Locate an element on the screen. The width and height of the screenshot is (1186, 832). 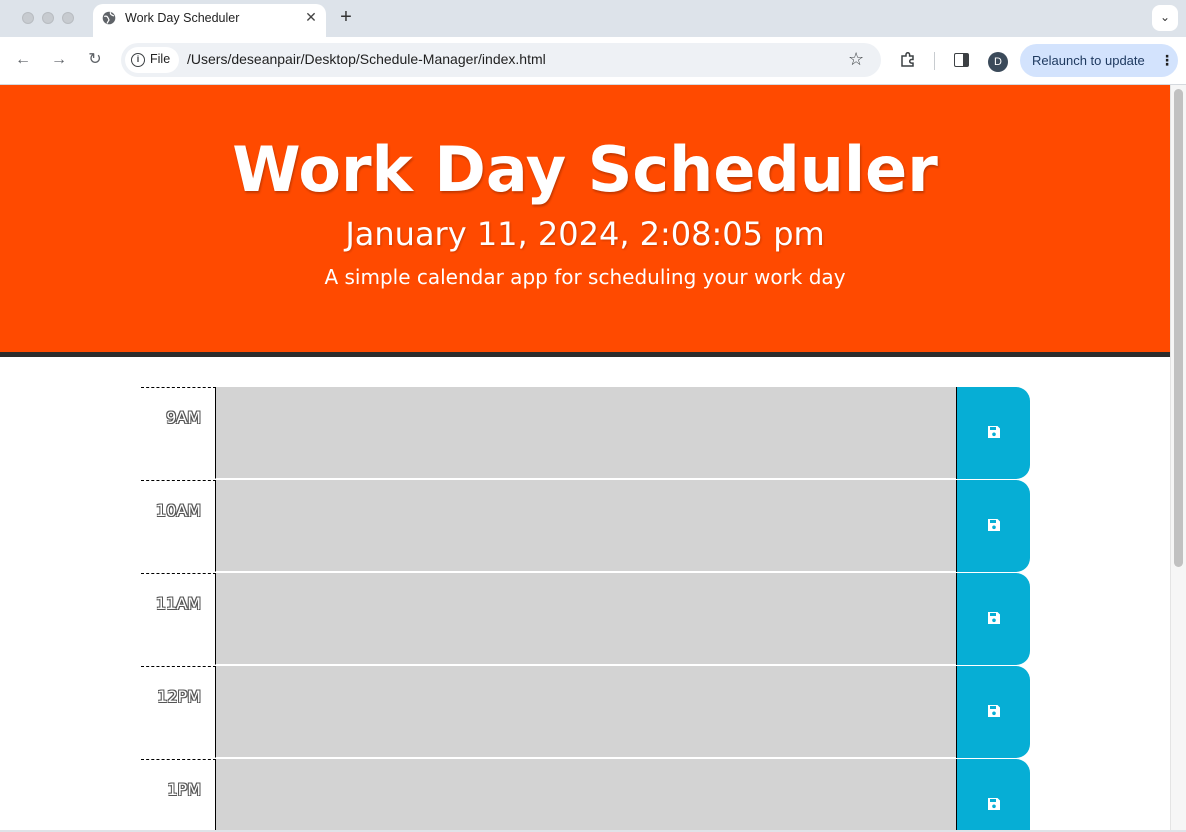
side-panel-icon is located at coordinates (961, 60).